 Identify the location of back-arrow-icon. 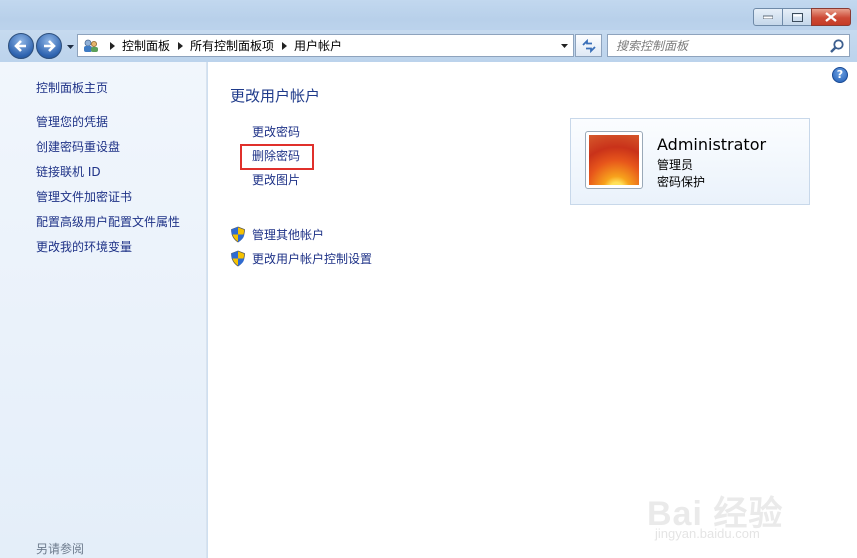
(20, 46).